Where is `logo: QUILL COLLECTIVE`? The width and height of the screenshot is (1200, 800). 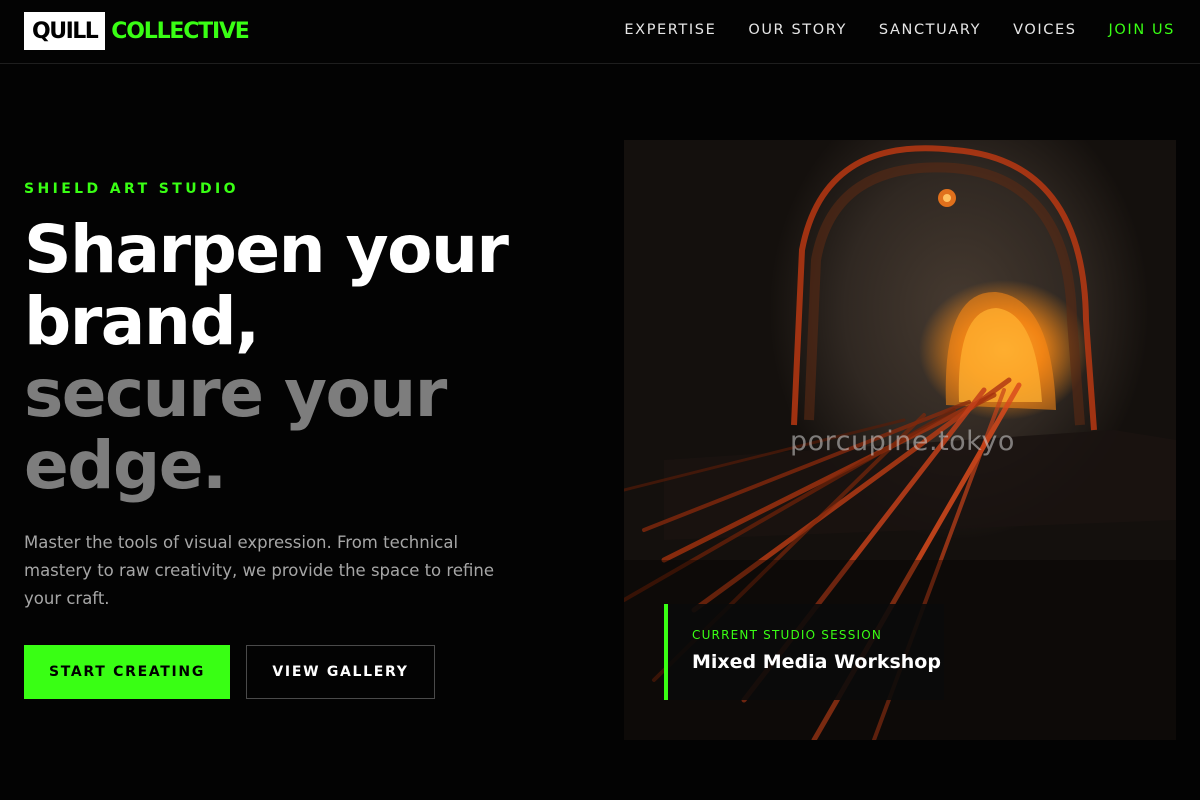
logo: QUILL COLLECTIVE is located at coordinates (137, 31).